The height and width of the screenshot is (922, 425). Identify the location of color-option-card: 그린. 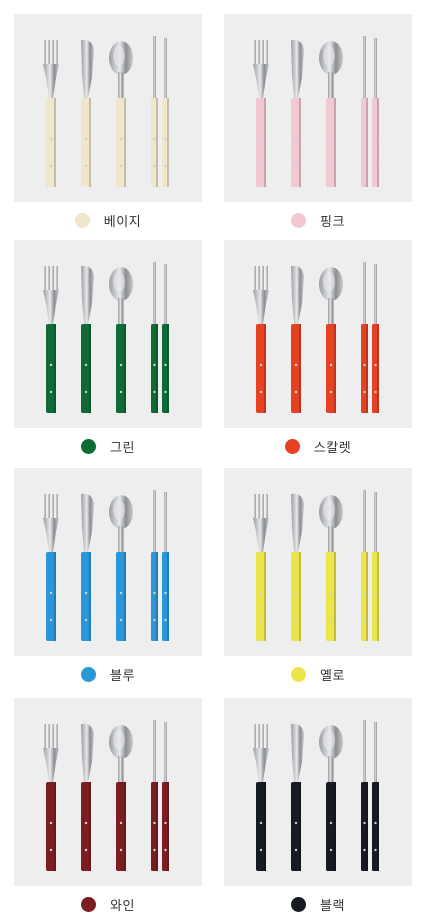
(108, 352).